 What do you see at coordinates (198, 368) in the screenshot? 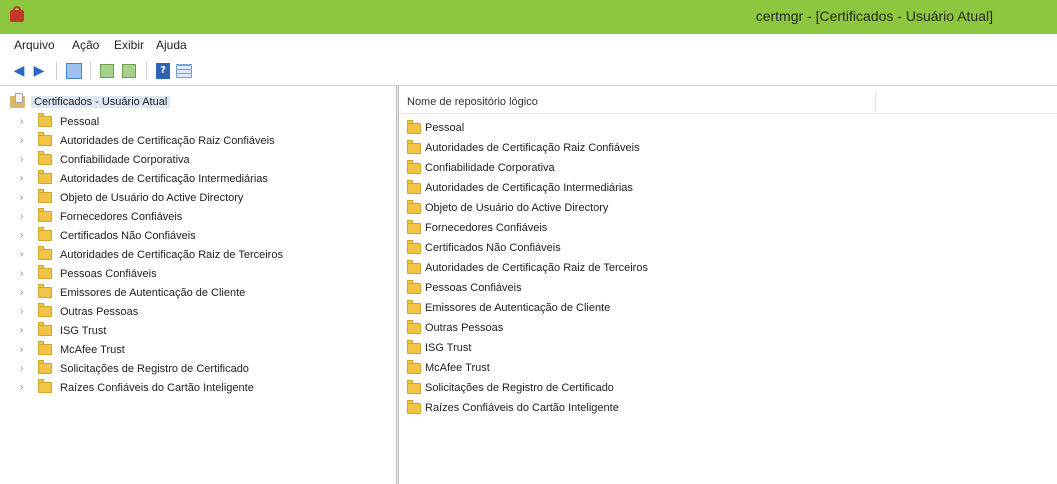
I see `tree-item: › Solicitações de Registro de Certificado` at bounding box center [198, 368].